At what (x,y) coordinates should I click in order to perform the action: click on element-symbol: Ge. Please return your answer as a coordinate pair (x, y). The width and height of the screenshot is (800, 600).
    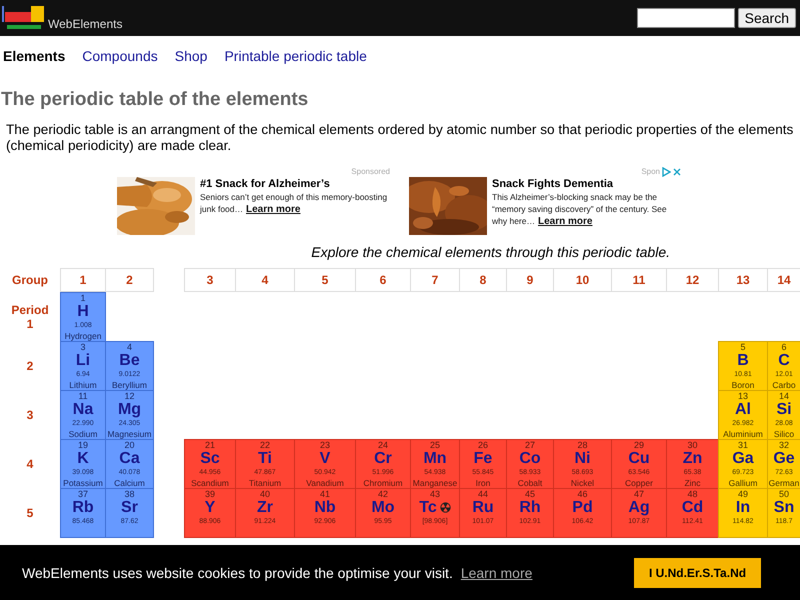
    Looking at the image, I should click on (784, 458).